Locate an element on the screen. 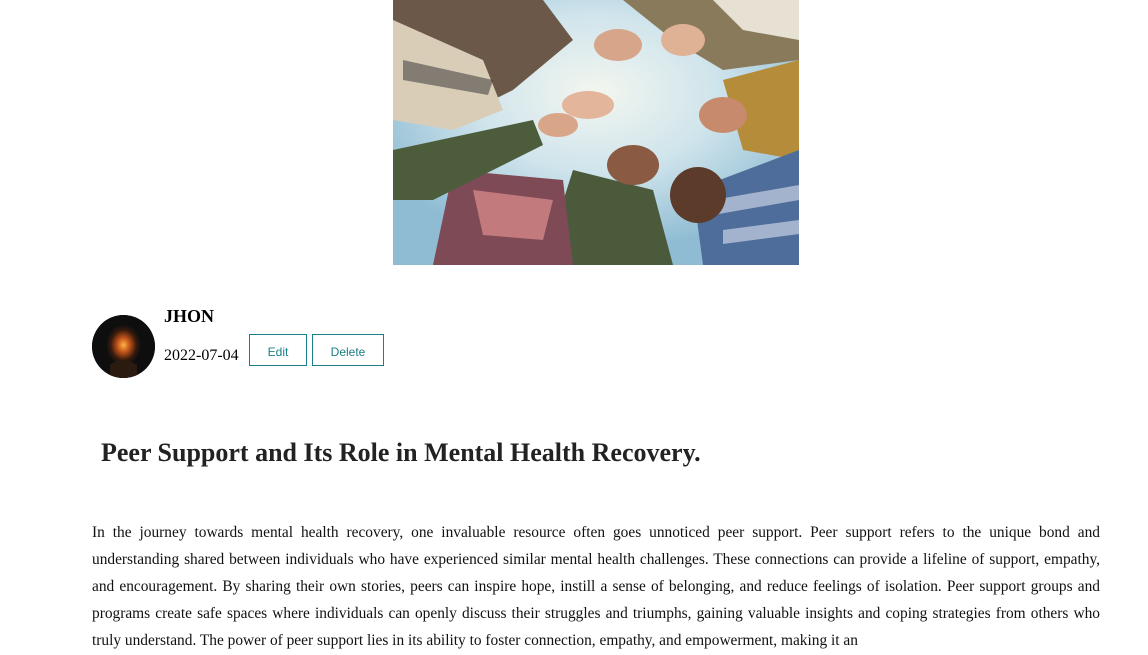  edit-button: Edit is located at coordinates (278, 350).